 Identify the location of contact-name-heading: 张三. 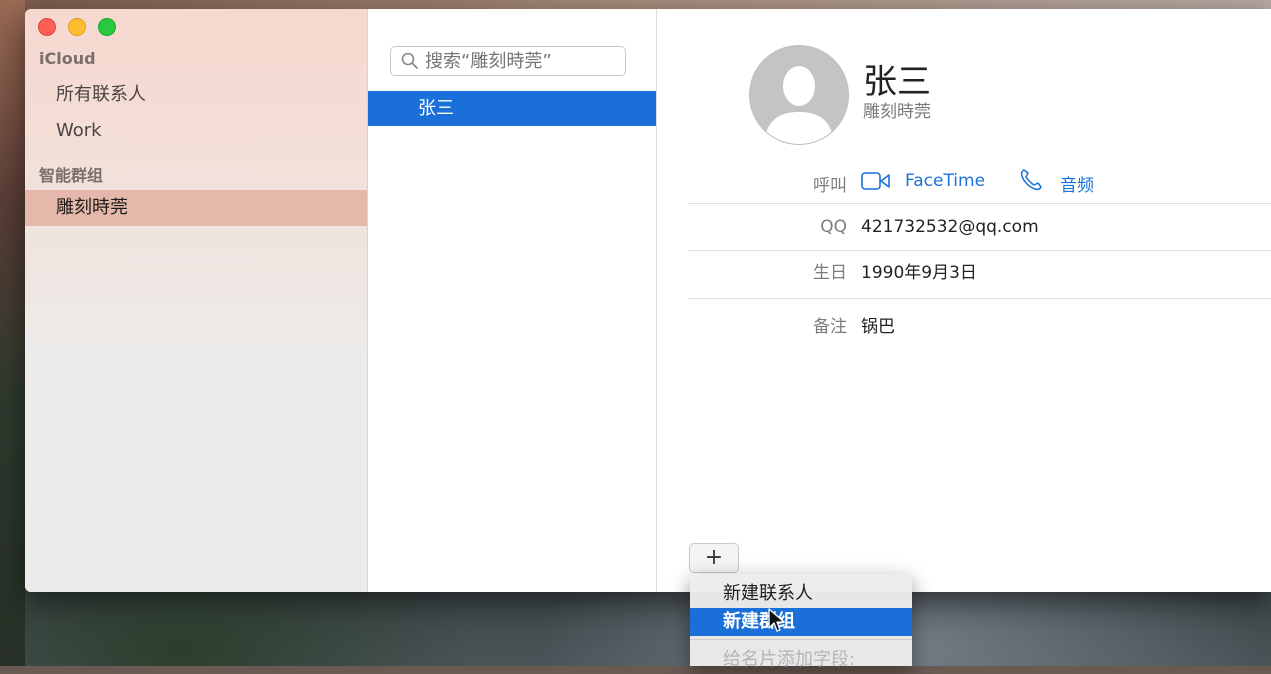
(897, 82).